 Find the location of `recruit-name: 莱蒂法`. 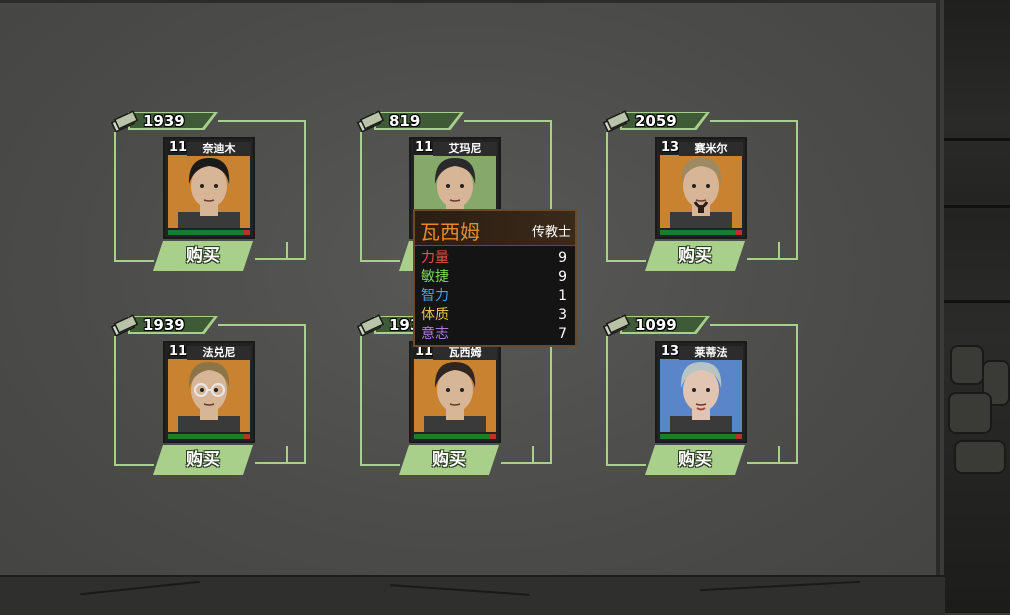

recruit-name: 莱蒂法 is located at coordinates (711, 353).